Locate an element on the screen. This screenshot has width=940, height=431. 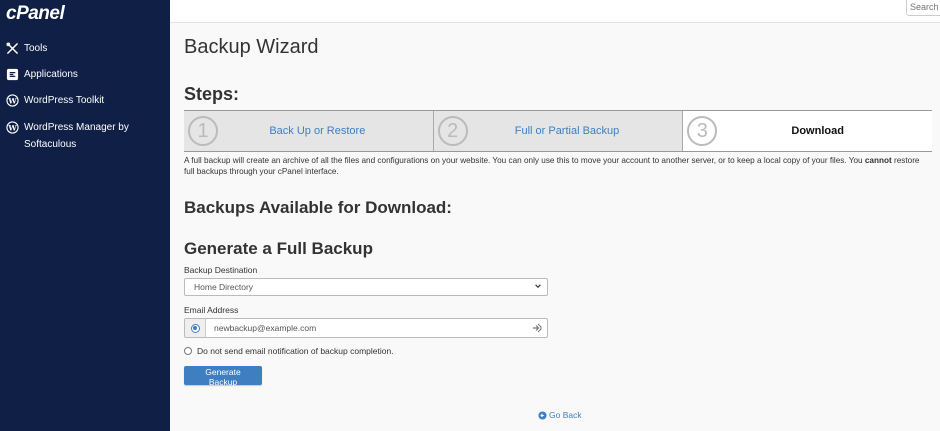
step-label: Download is located at coordinates (817, 131).